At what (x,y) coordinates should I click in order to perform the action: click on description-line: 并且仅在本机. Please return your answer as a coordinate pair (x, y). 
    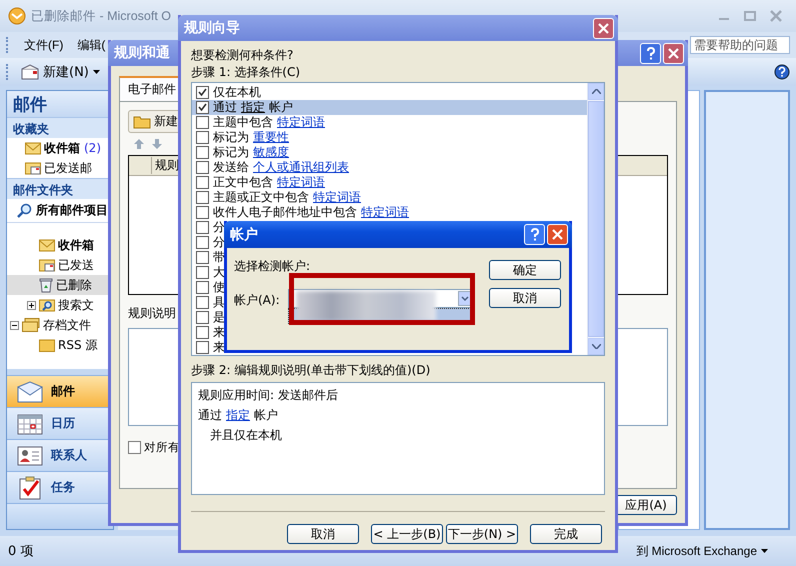
    Looking at the image, I should click on (246, 435).